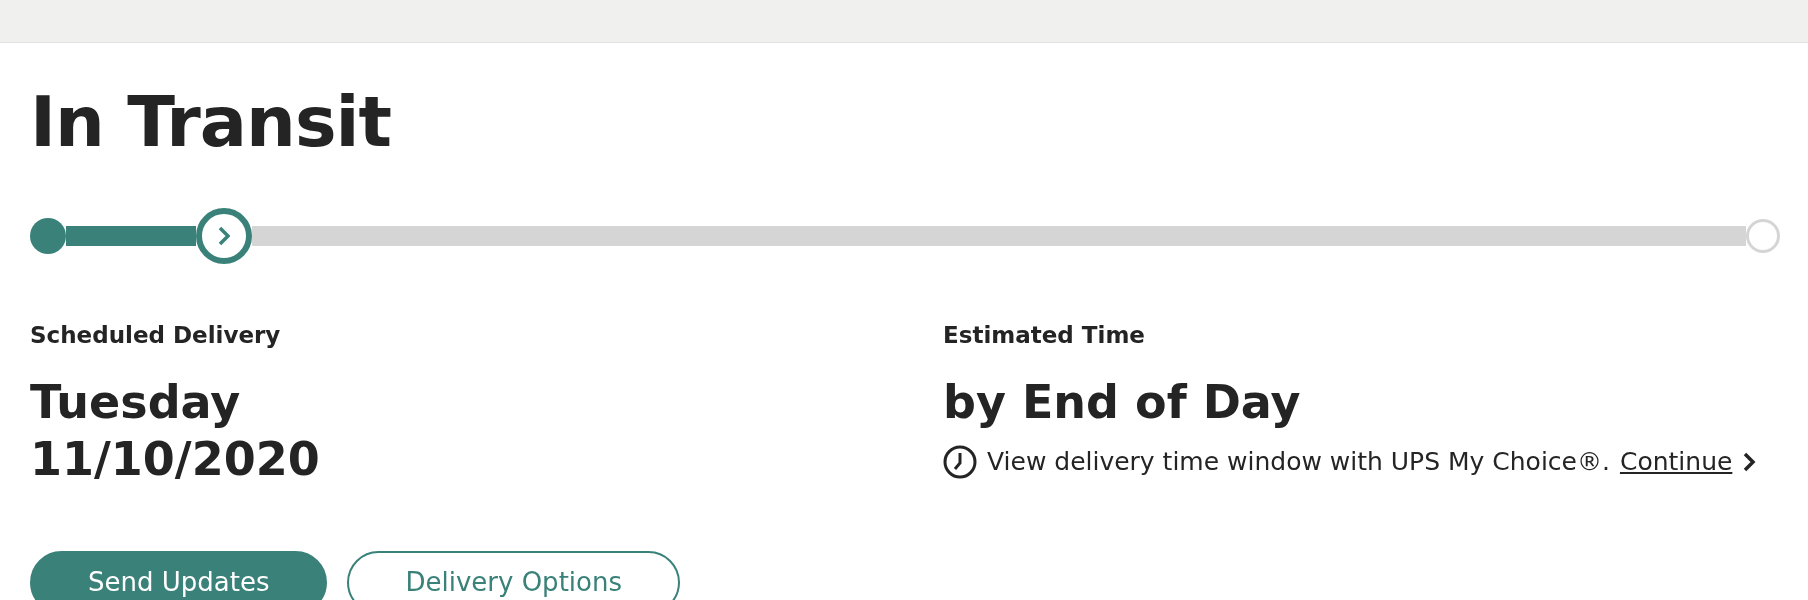 The height and width of the screenshot is (600, 1808). Describe the element at coordinates (175, 460) in the screenshot. I see `delivery-date: 11/10/2020` at that location.